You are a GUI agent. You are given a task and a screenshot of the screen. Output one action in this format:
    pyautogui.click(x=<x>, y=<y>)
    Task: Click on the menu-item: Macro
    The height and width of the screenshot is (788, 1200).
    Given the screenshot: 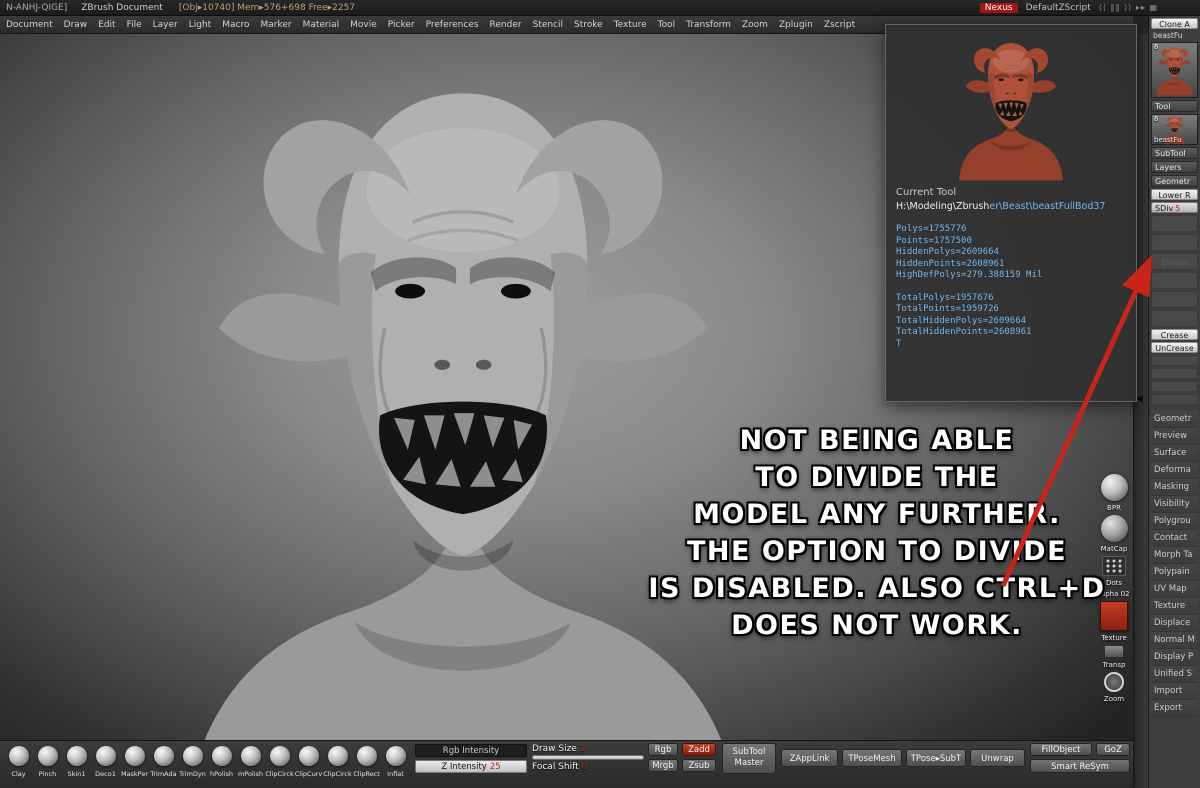 What is the action you would take?
    pyautogui.click(x=235, y=25)
    